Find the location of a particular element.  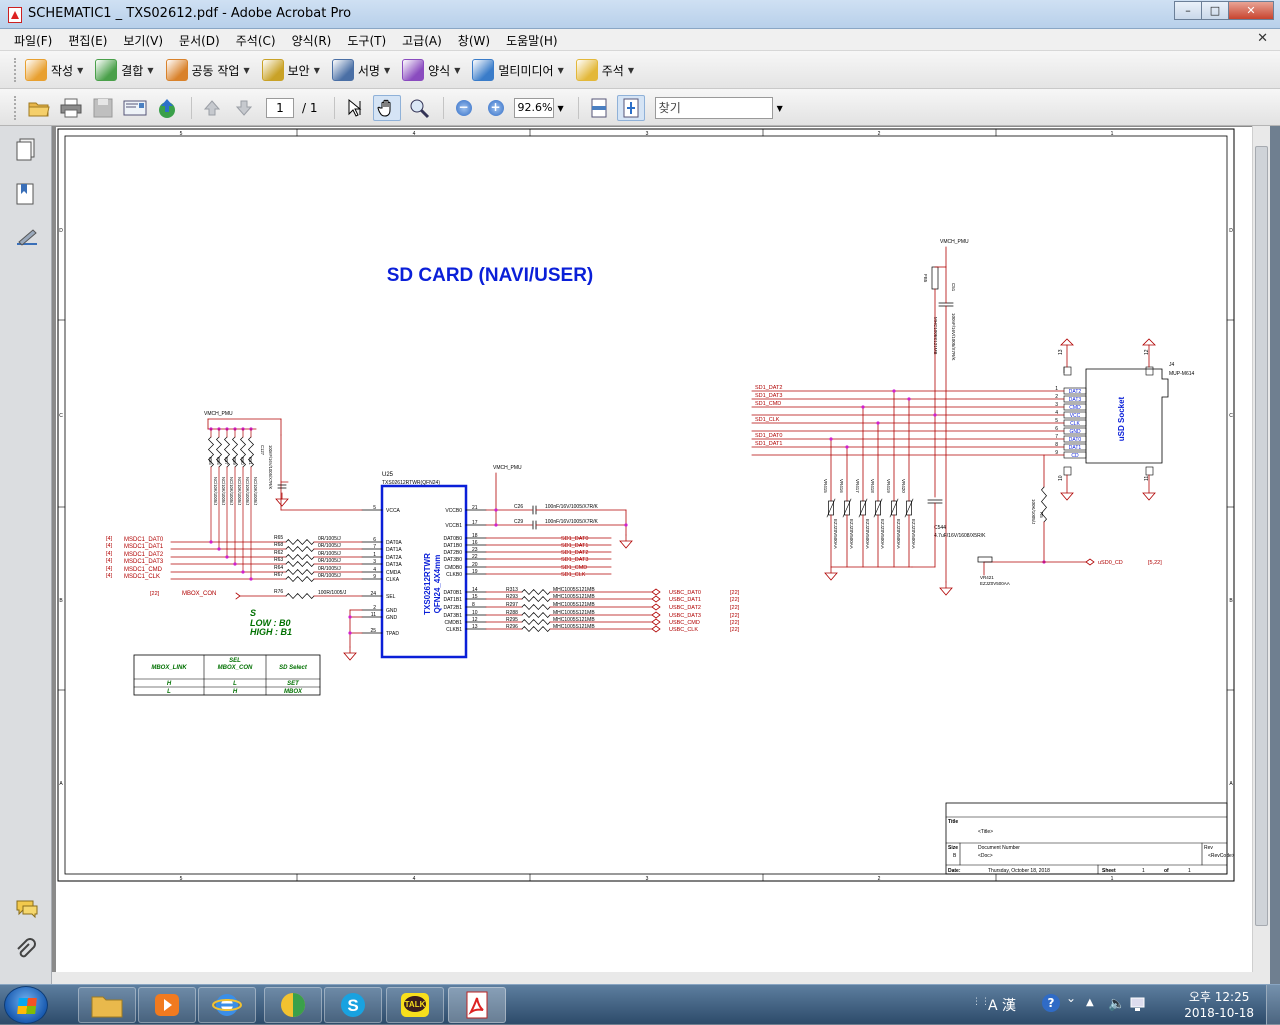

ic-pin-name: DAT1B1 is located at coordinates (452, 600).